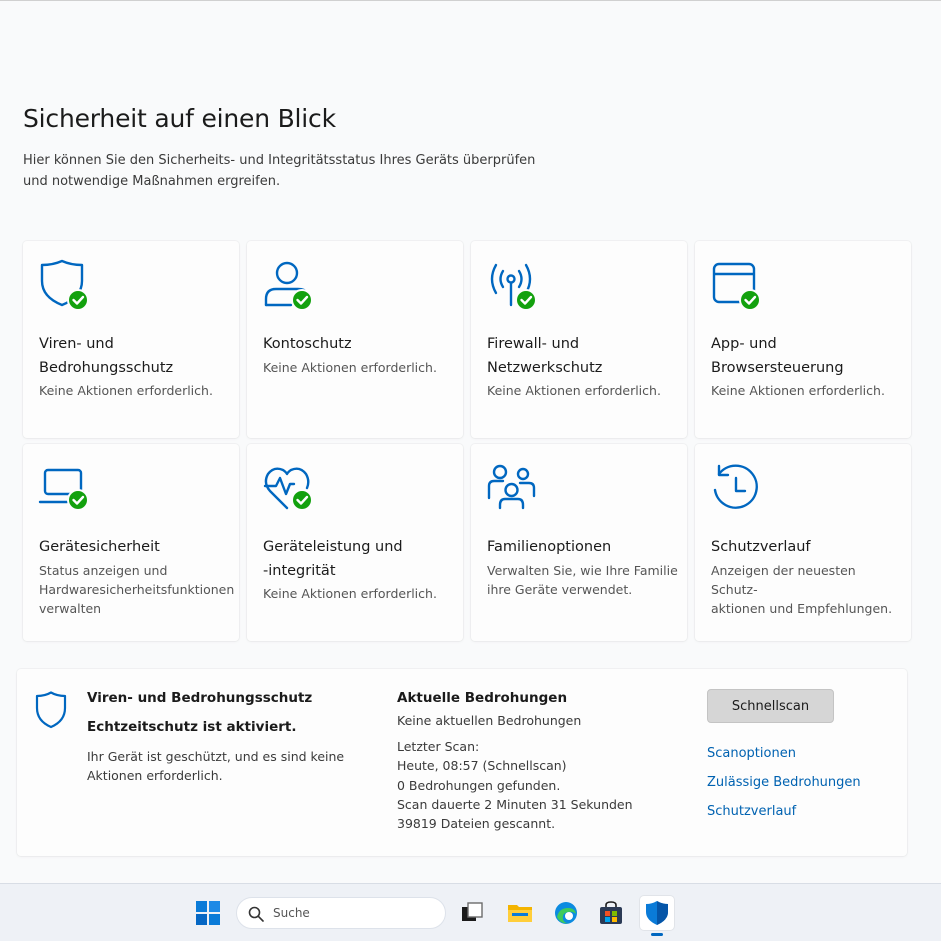  What do you see at coordinates (582, 356) in the screenshot?
I see `tile-title: Firewall- und Netzwerkschutz` at bounding box center [582, 356].